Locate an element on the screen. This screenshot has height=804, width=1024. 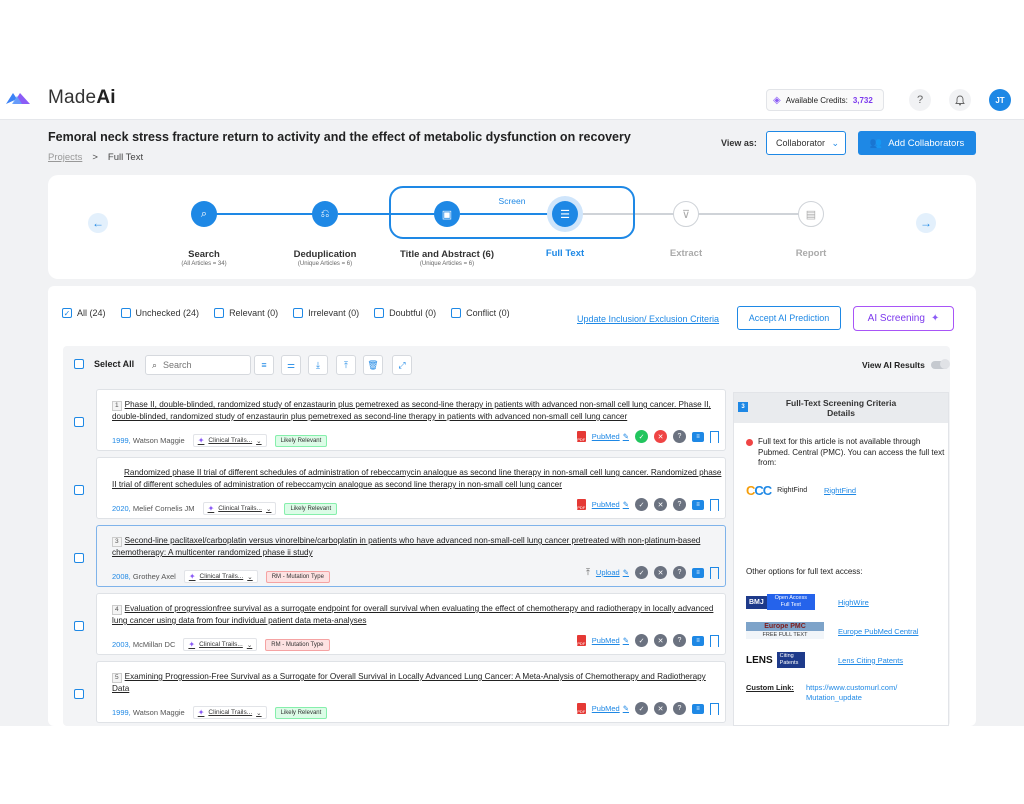
help-icon: ? is located at coordinates (920, 100).